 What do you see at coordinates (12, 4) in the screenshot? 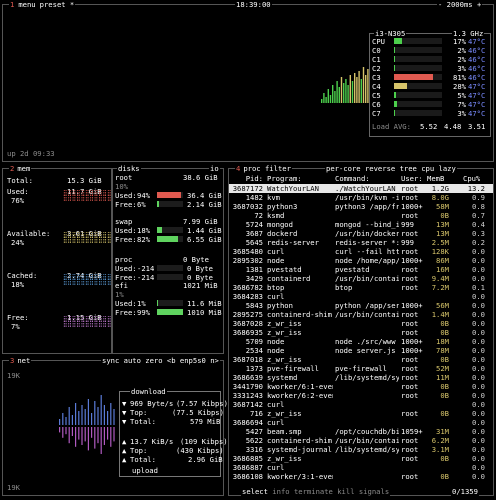
I see `cpu-tag: 1` at bounding box center [12, 4].